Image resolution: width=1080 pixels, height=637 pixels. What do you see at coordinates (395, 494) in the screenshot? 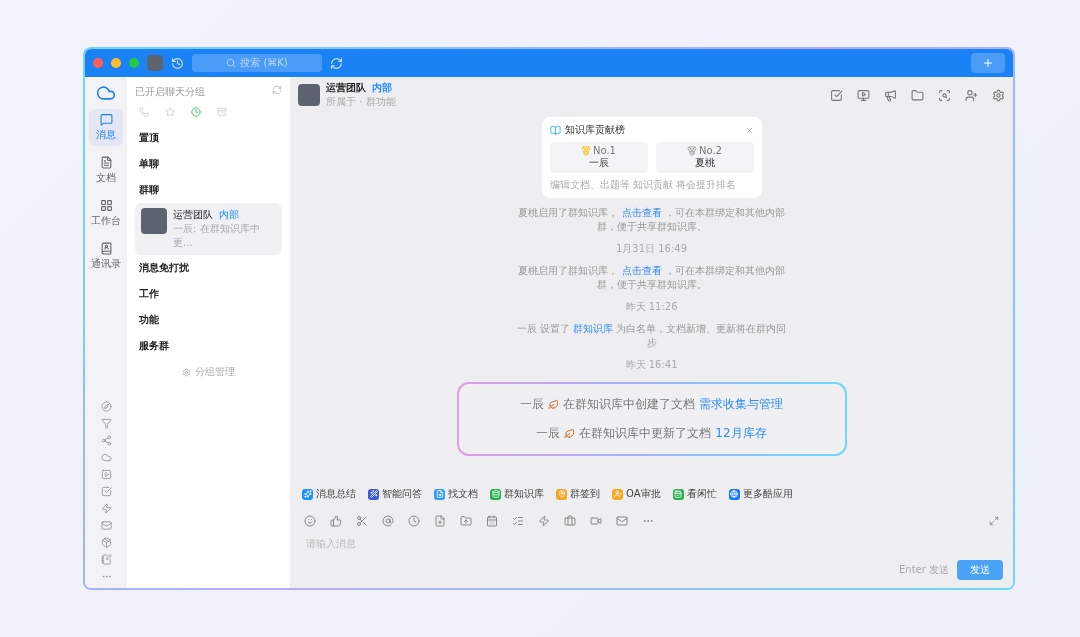
I see `app-shortcut: 智能问答` at bounding box center [395, 494].